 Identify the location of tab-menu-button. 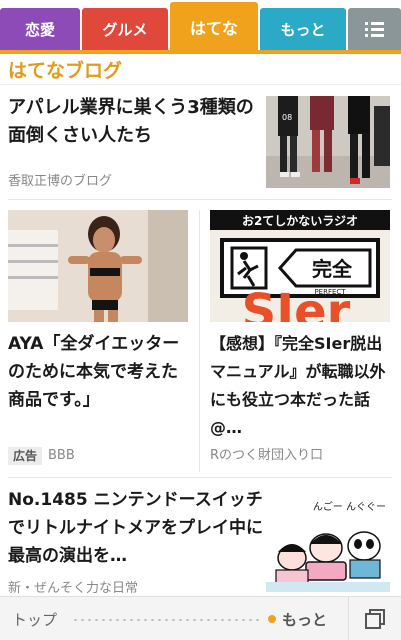
(374, 29).